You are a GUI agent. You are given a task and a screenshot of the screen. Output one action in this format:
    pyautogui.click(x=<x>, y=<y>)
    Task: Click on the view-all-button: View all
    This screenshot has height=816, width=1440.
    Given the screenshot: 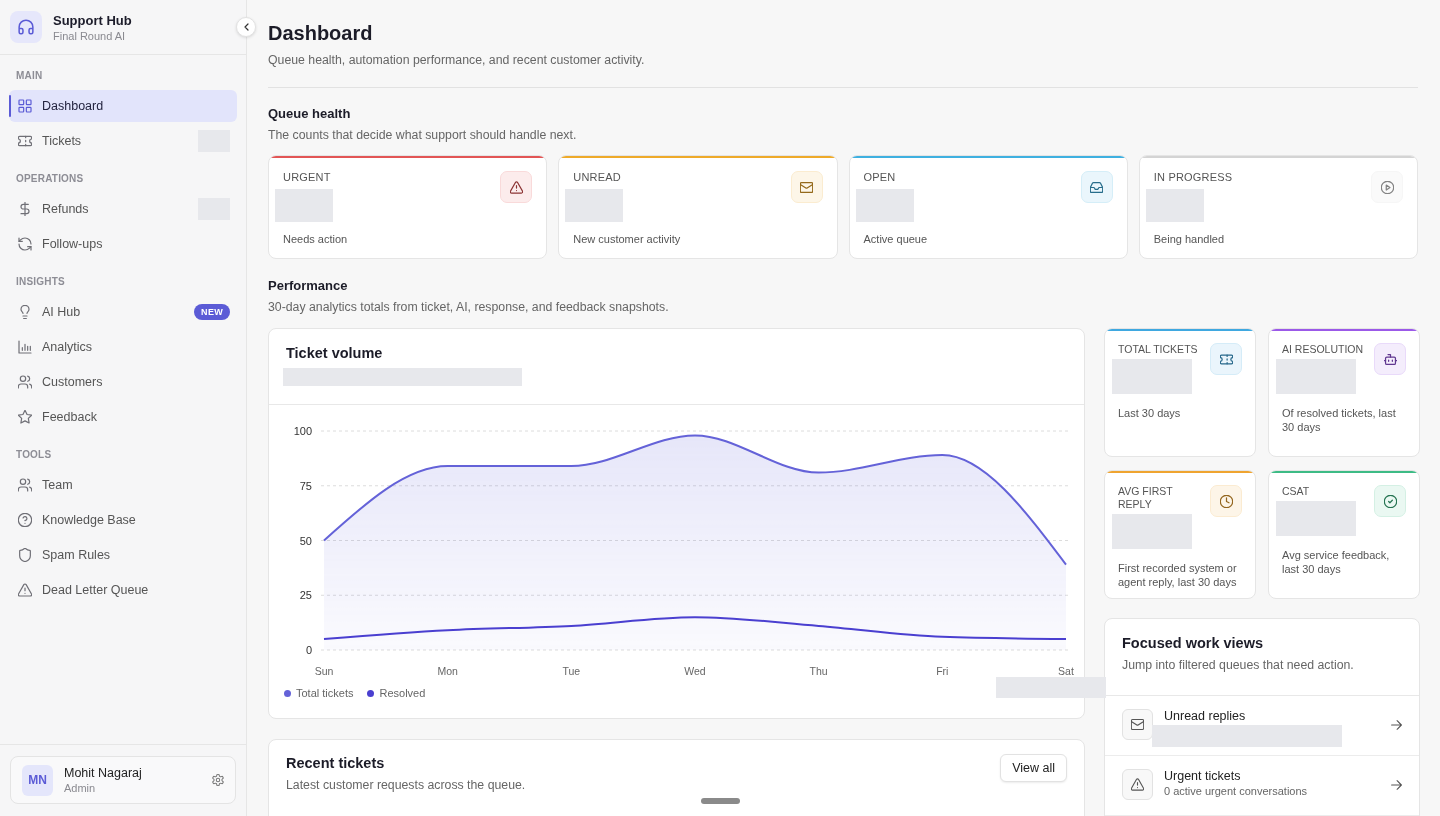 What is the action you would take?
    pyautogui.click(x=1033, y=768)
    